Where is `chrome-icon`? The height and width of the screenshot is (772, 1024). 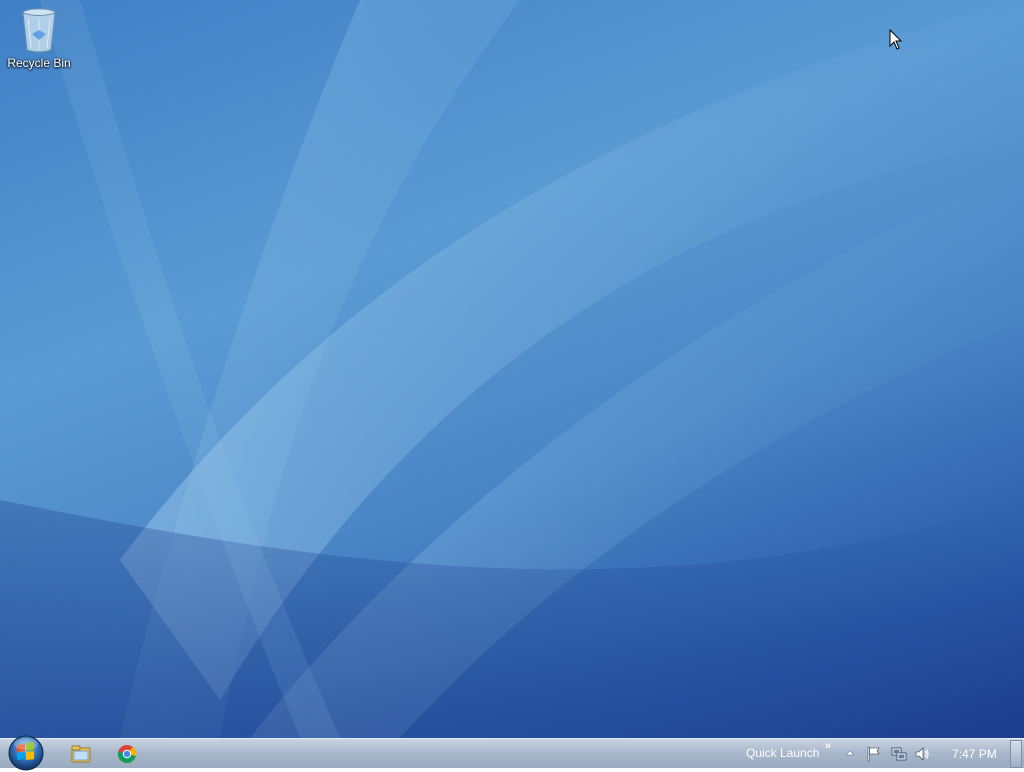
chrome-icon is located at coordinates (127, 754).